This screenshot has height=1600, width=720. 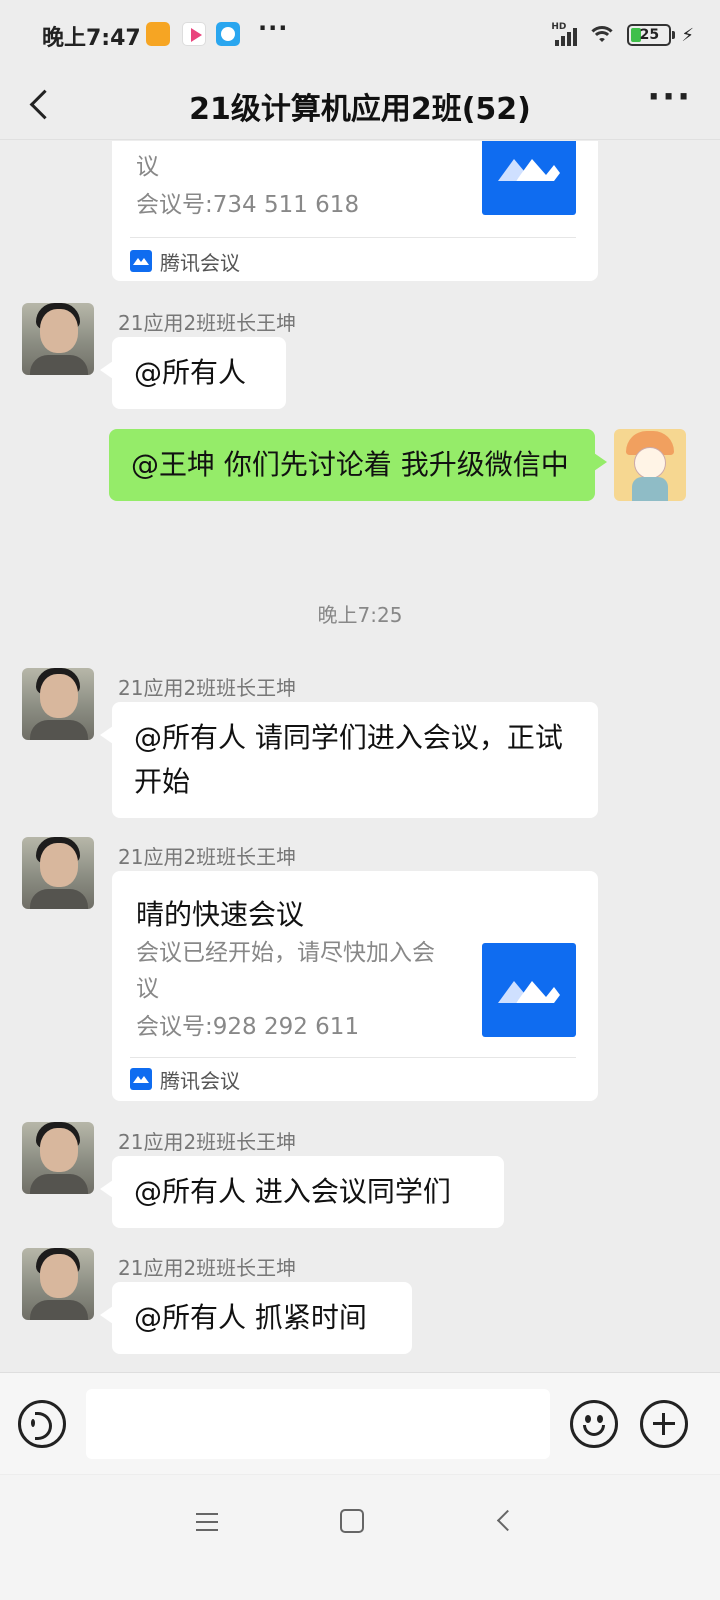 I want to click on battery-icon: 25, so click(x=651, y=35).